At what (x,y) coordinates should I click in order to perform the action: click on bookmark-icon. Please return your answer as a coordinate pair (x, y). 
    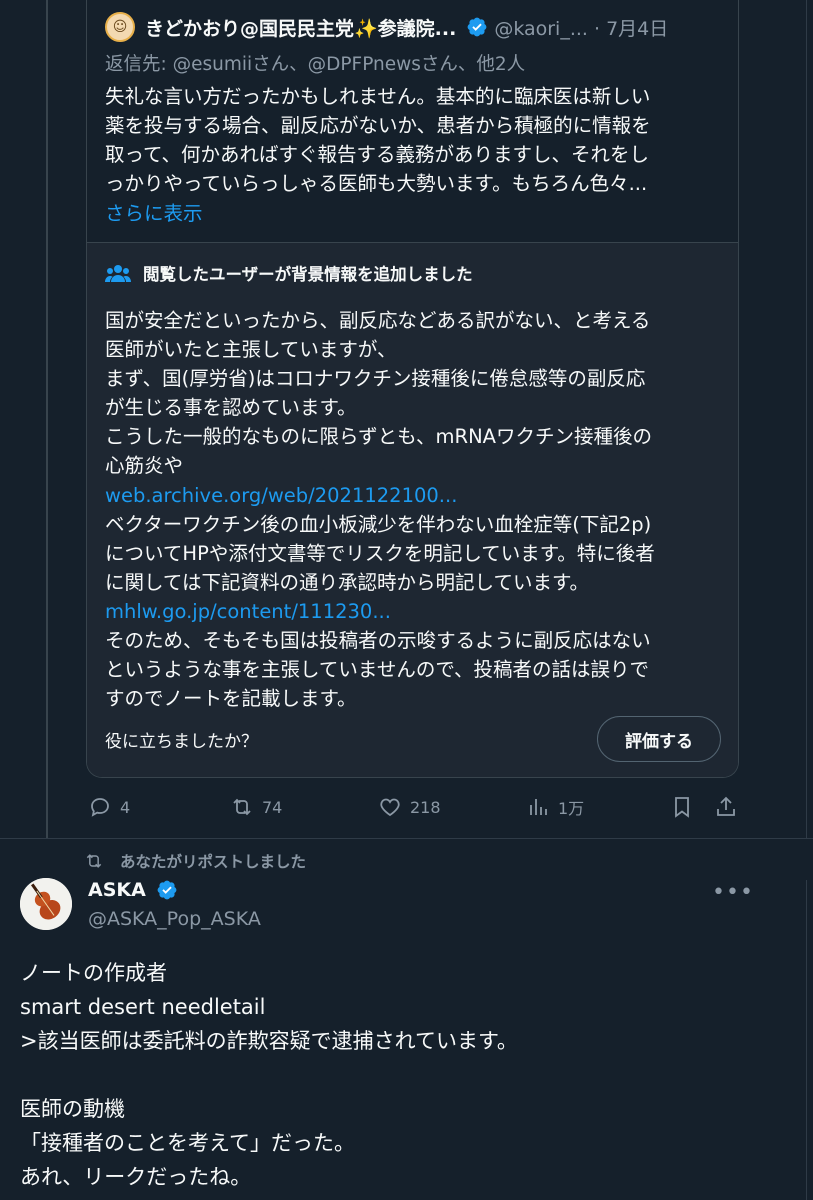
    Looking at the image, I should click on (682, 807).